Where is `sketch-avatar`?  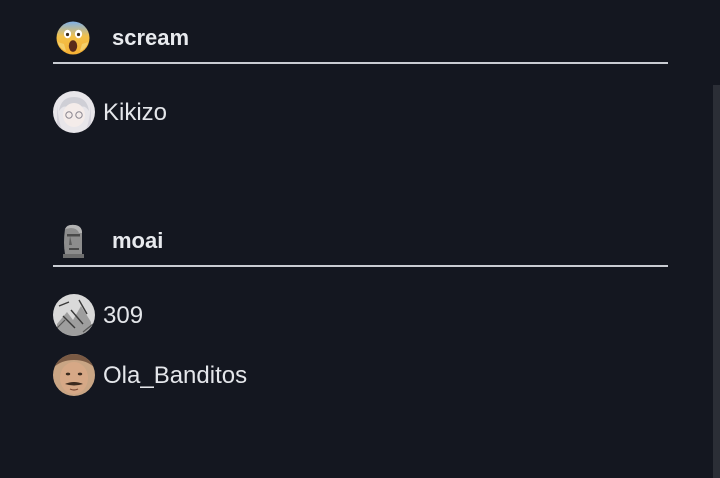
sketch-avatar is located at coordinates (74, 315).